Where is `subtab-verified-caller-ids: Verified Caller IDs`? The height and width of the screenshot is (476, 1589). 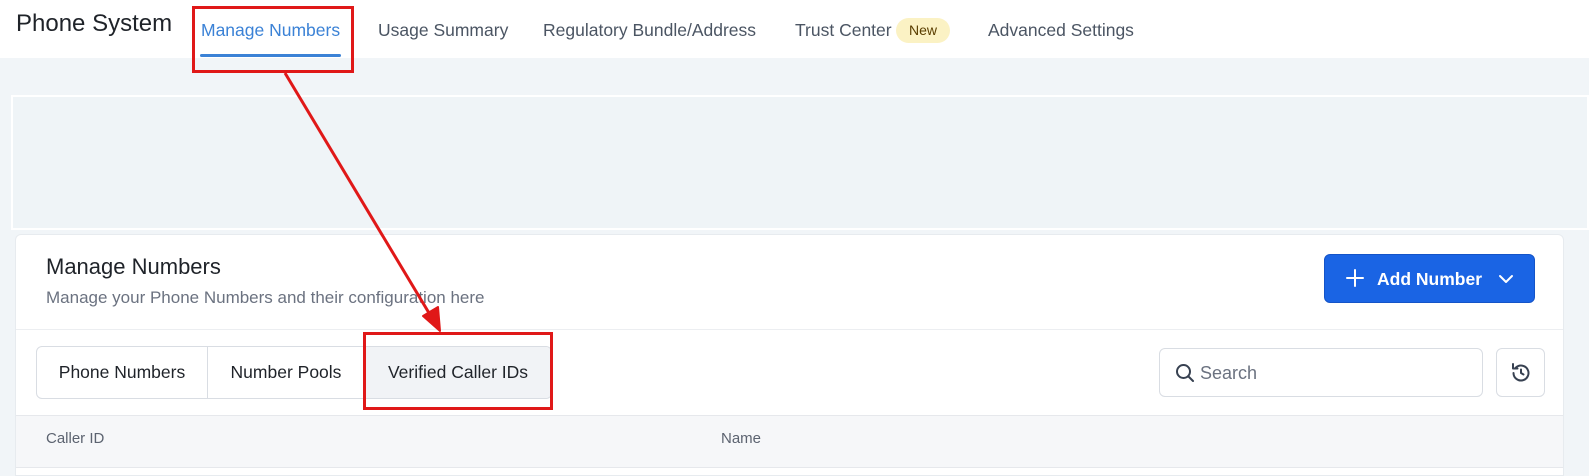
subtab-verified-caller-ids: Verified Caller IDs is located at coordinates (458, 372).